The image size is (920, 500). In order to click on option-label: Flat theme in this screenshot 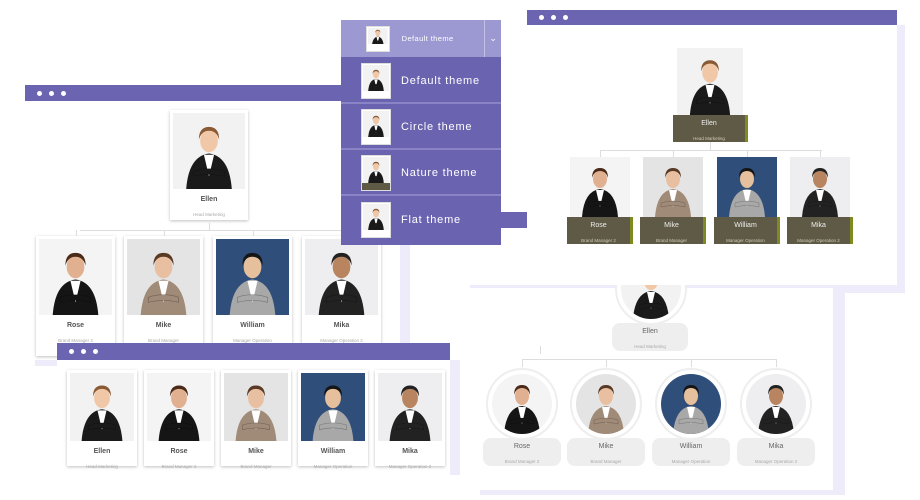, I will do `click(431, 220)`.